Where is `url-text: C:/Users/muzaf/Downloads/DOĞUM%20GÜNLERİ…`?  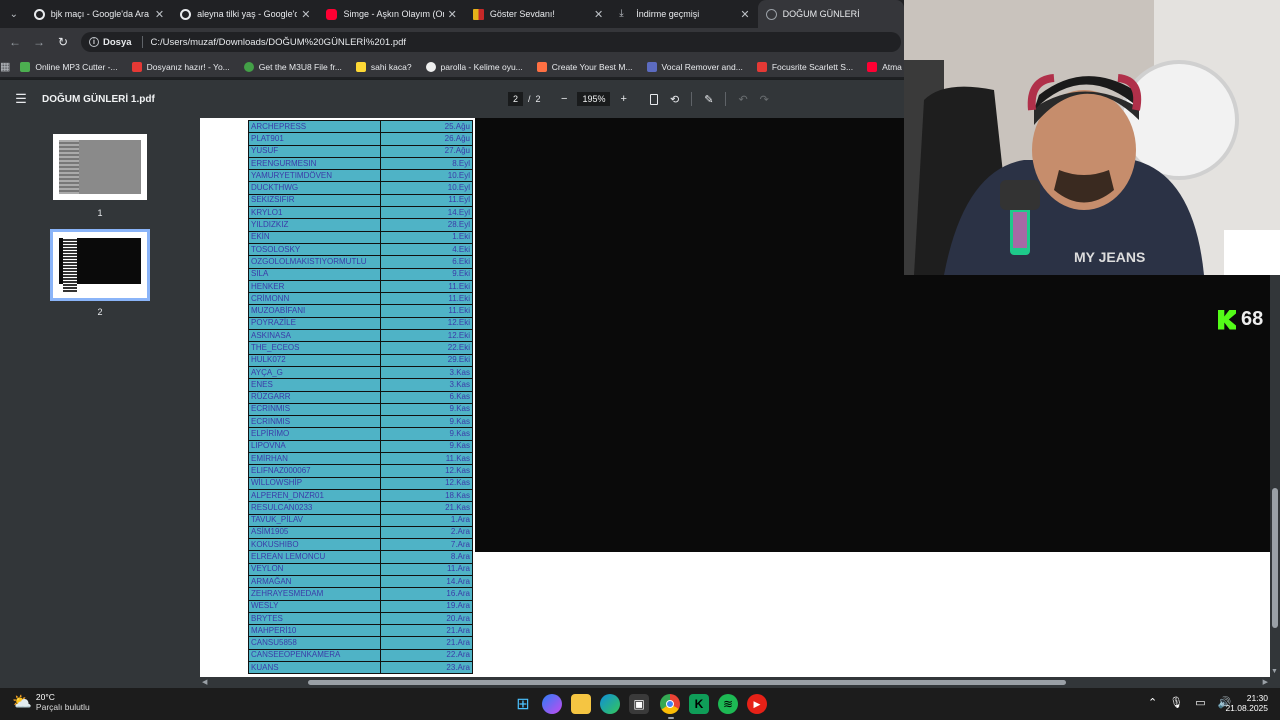 url-text: C:/Users/muzaf/Downloads/DOĞUM%20GÜNLERİ… is located at coordinates (279, 42).